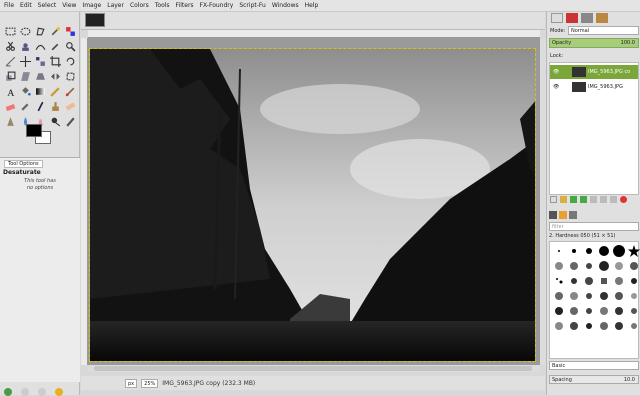 This screenshot has width=640, height=396. What do you see at coordinates (55, 76) in the screenshot?
I see `flip-tool-icon` at bounding box center [55, 76].